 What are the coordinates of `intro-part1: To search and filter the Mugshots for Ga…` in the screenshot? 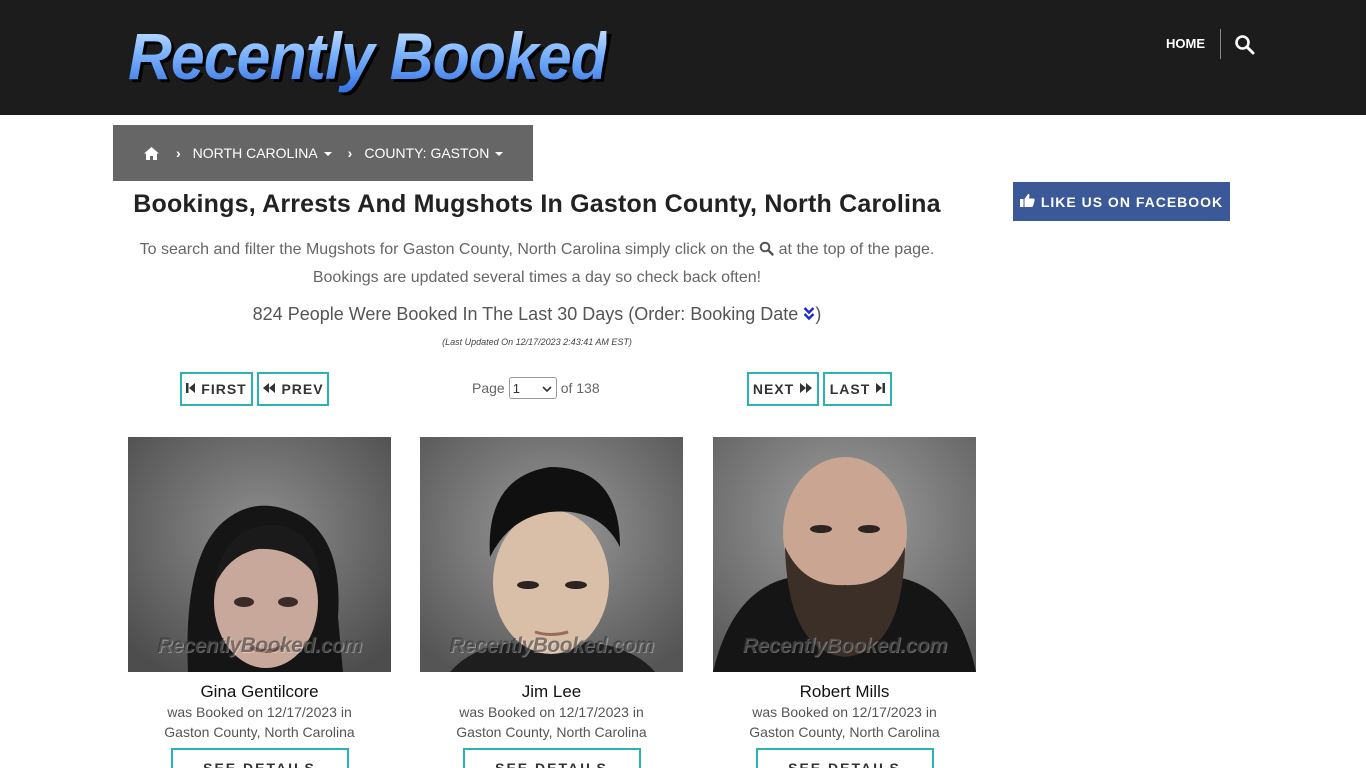 It's located at (447, 249).